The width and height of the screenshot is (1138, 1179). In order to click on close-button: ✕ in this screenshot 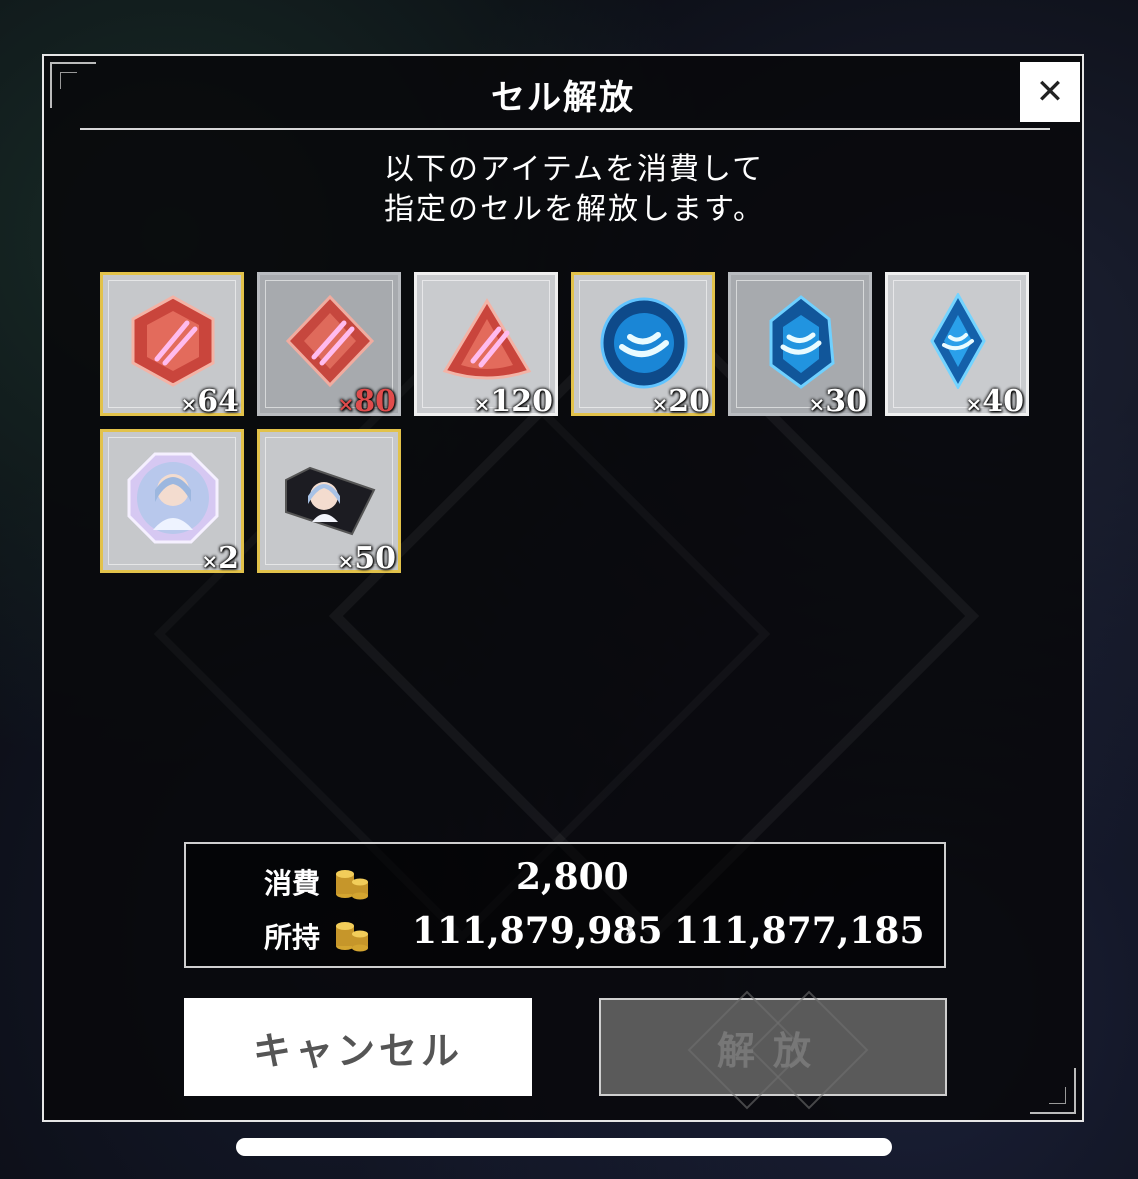, I will do `click(1050, 92)`.